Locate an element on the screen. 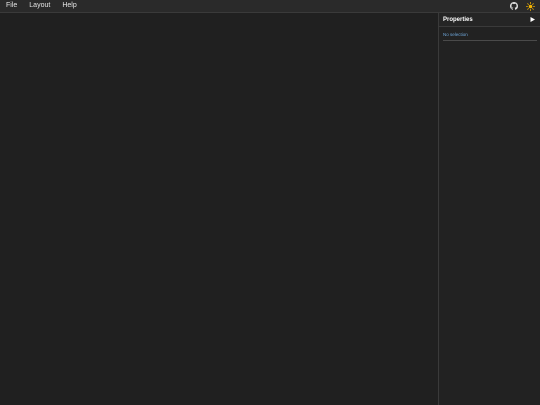  properties-panel-body: No selection is located at coordinates (489, 34).